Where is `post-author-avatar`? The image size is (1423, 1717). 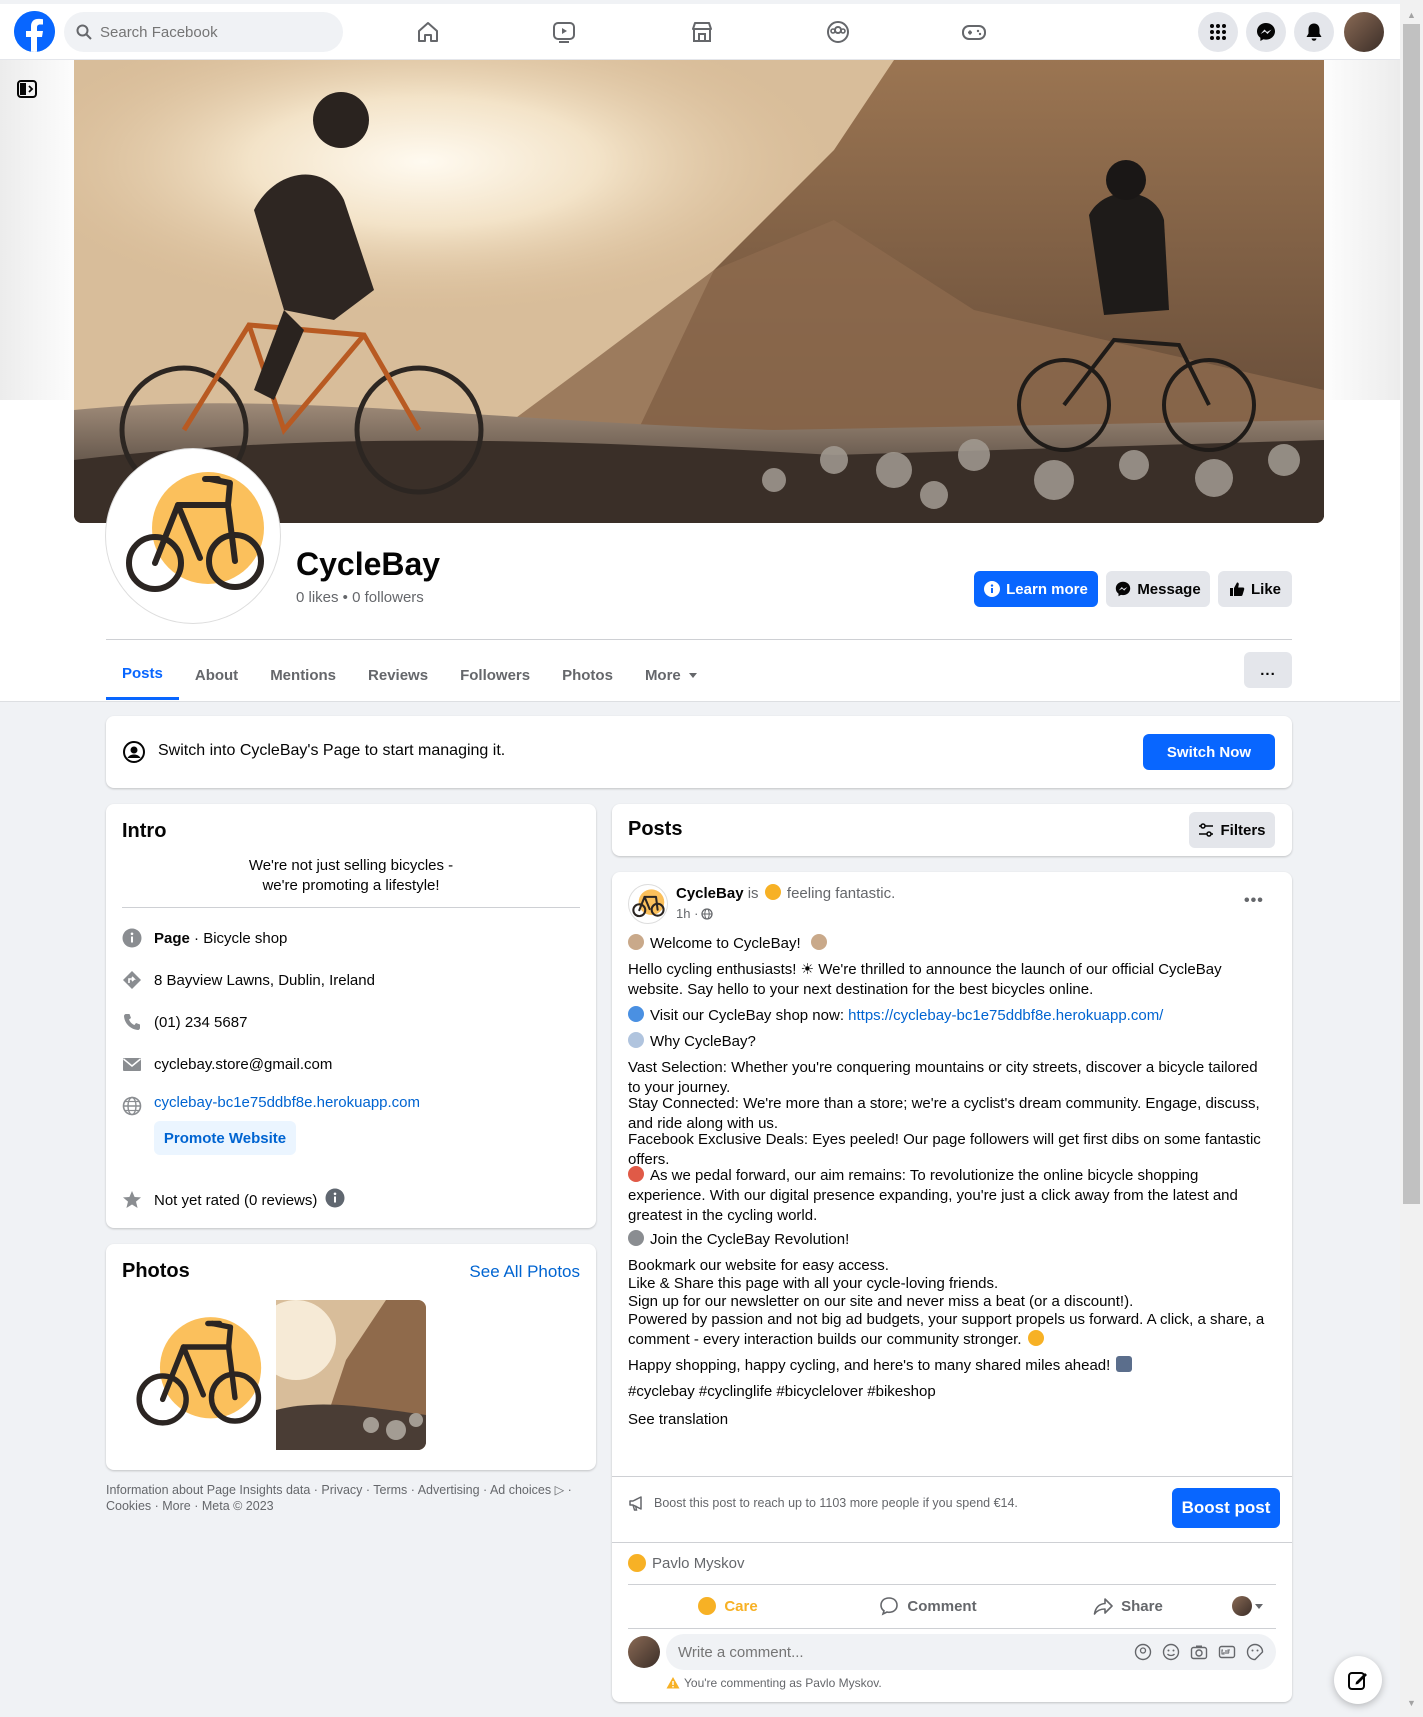
post-author-avatar is located at coordinates (648, 904).